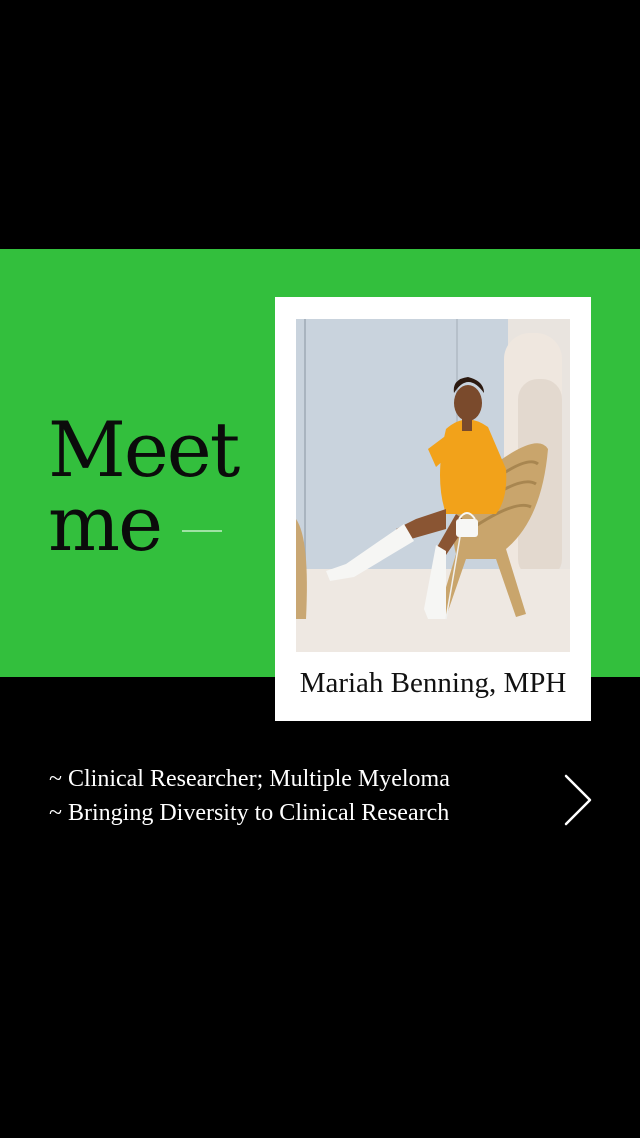 This screenshot has height=1138, width=640. Describe the element at coordinates (249, 779) in the screenshot. I see `bullet-item: ~ Clinical Researcher; Multiple Myeloma` at that location.